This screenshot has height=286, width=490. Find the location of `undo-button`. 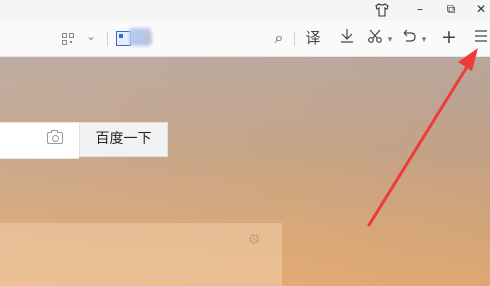

undo-button is located at coordinates (409, 38).